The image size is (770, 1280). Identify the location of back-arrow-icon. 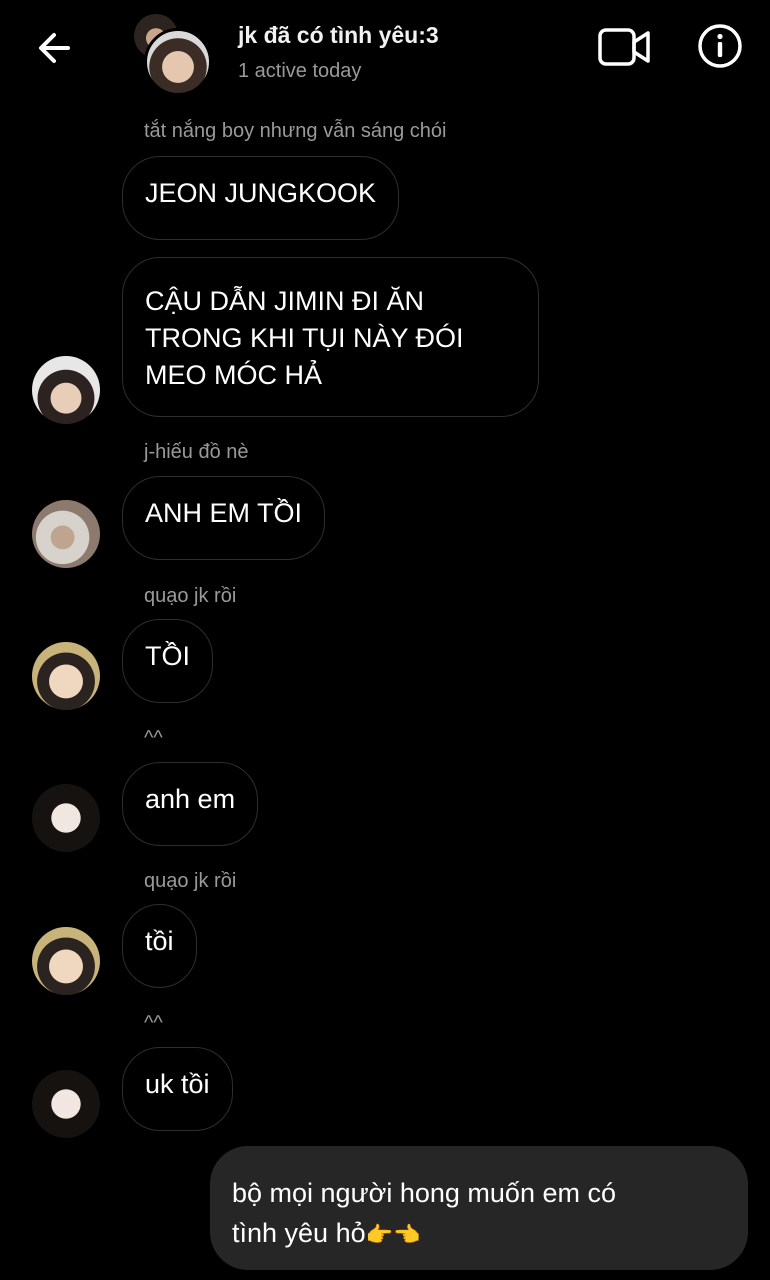
(54, 48).